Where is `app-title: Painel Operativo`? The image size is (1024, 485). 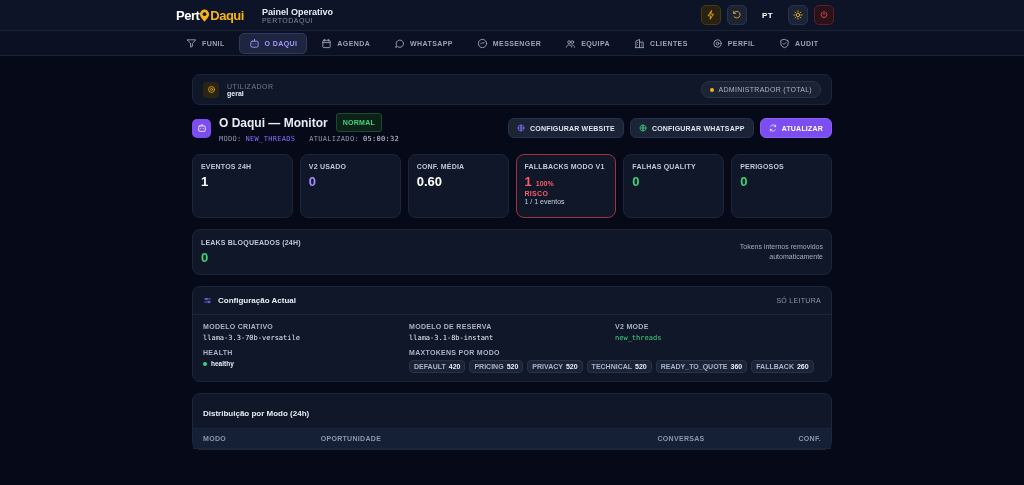 app-title: Painel Operativo is located at coordinates (297, 11).